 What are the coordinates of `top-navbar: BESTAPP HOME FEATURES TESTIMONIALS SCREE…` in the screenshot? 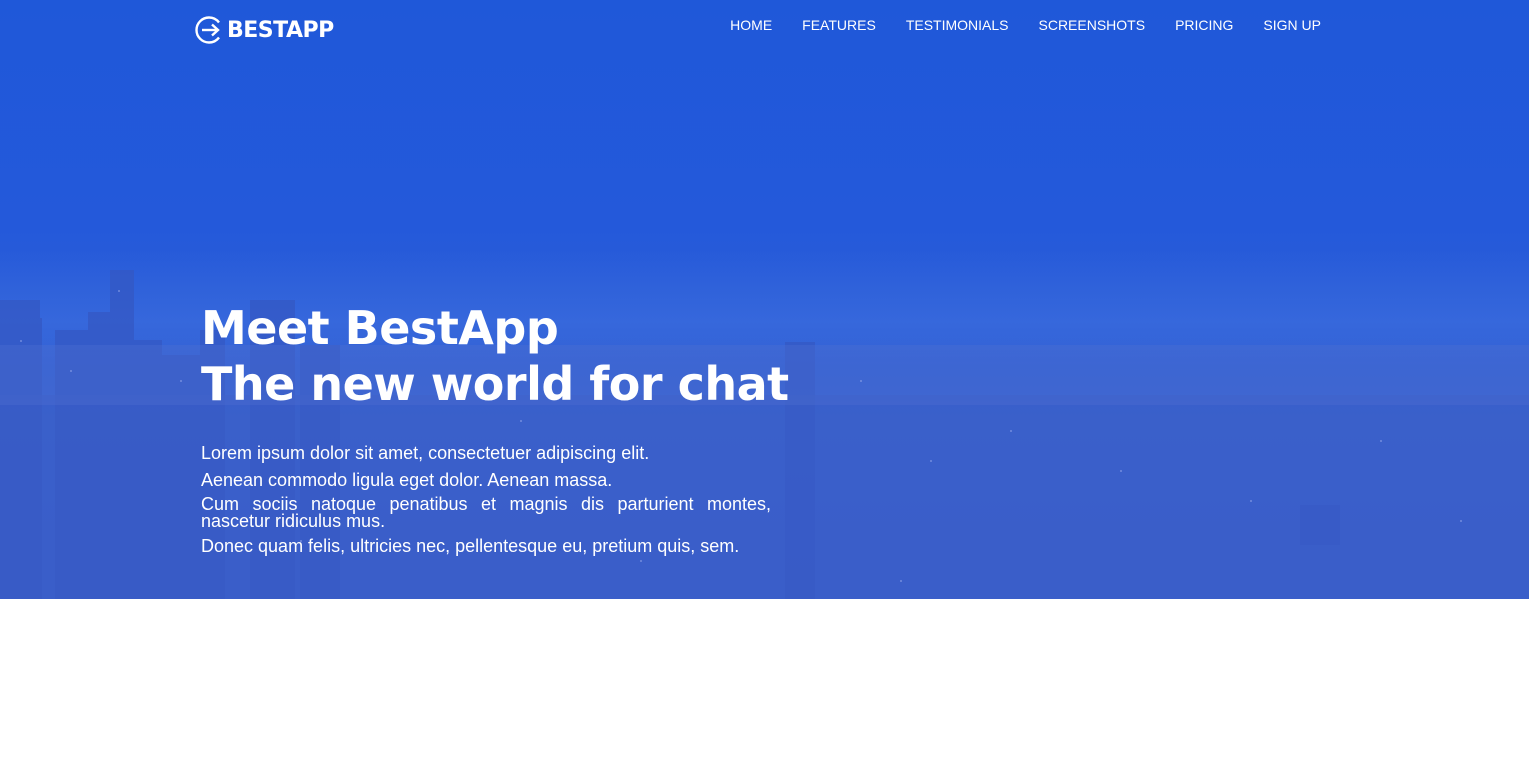 It's located at (764, 26).